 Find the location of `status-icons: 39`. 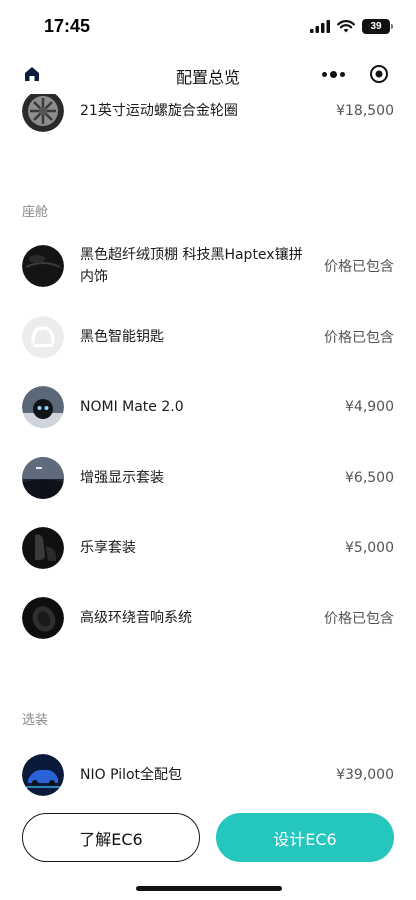

status-icons: 39 is located at coordinates (351, 26).